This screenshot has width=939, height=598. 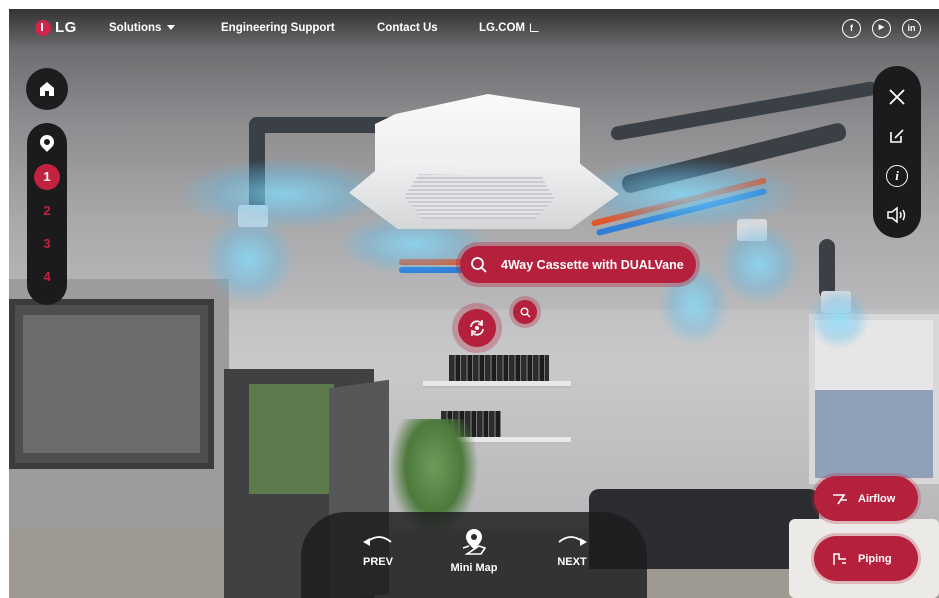 I want to click on piping-label: Piping, so click(x=875, y=558).